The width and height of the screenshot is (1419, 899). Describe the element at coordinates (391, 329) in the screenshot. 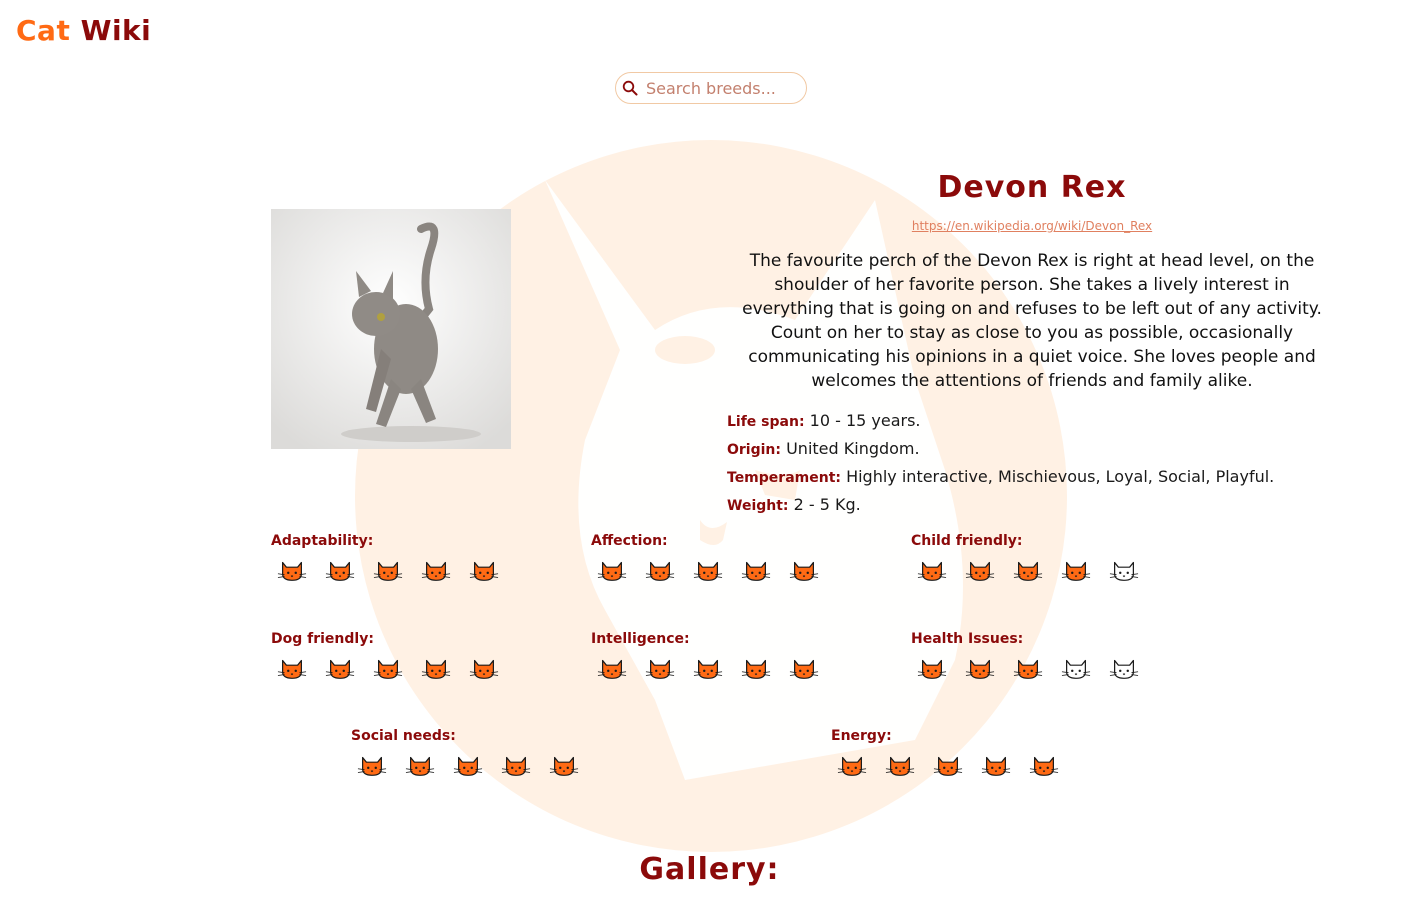

I see `breed-photo` at that location.